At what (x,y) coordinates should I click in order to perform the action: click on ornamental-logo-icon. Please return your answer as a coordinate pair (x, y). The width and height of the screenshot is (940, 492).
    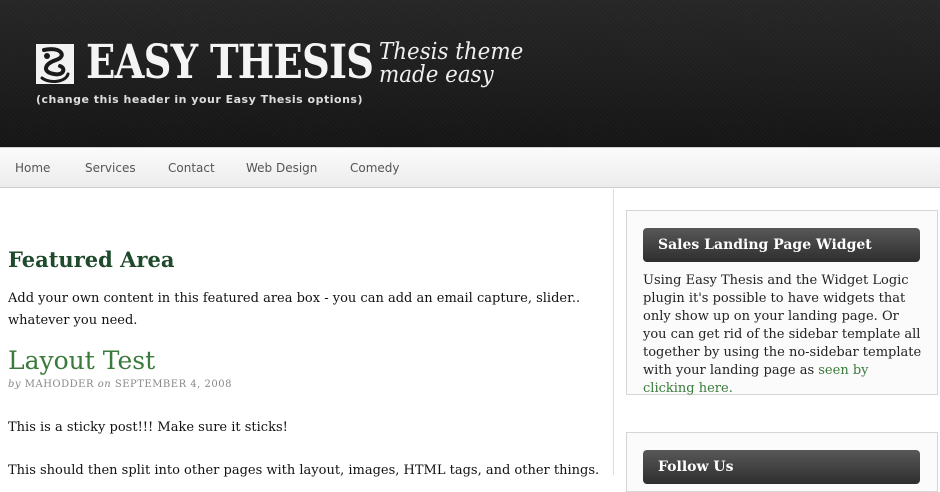
    Looking at the image, I should click on (55, 64).